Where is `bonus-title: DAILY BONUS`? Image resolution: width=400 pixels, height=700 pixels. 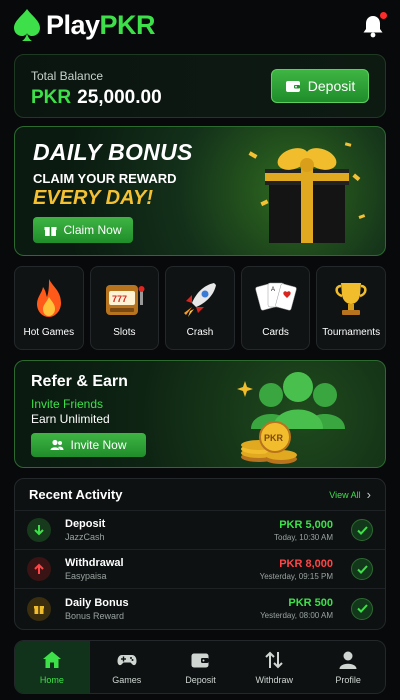
bonus-title: DAILY BONUS is located at coordinates (113, 152).